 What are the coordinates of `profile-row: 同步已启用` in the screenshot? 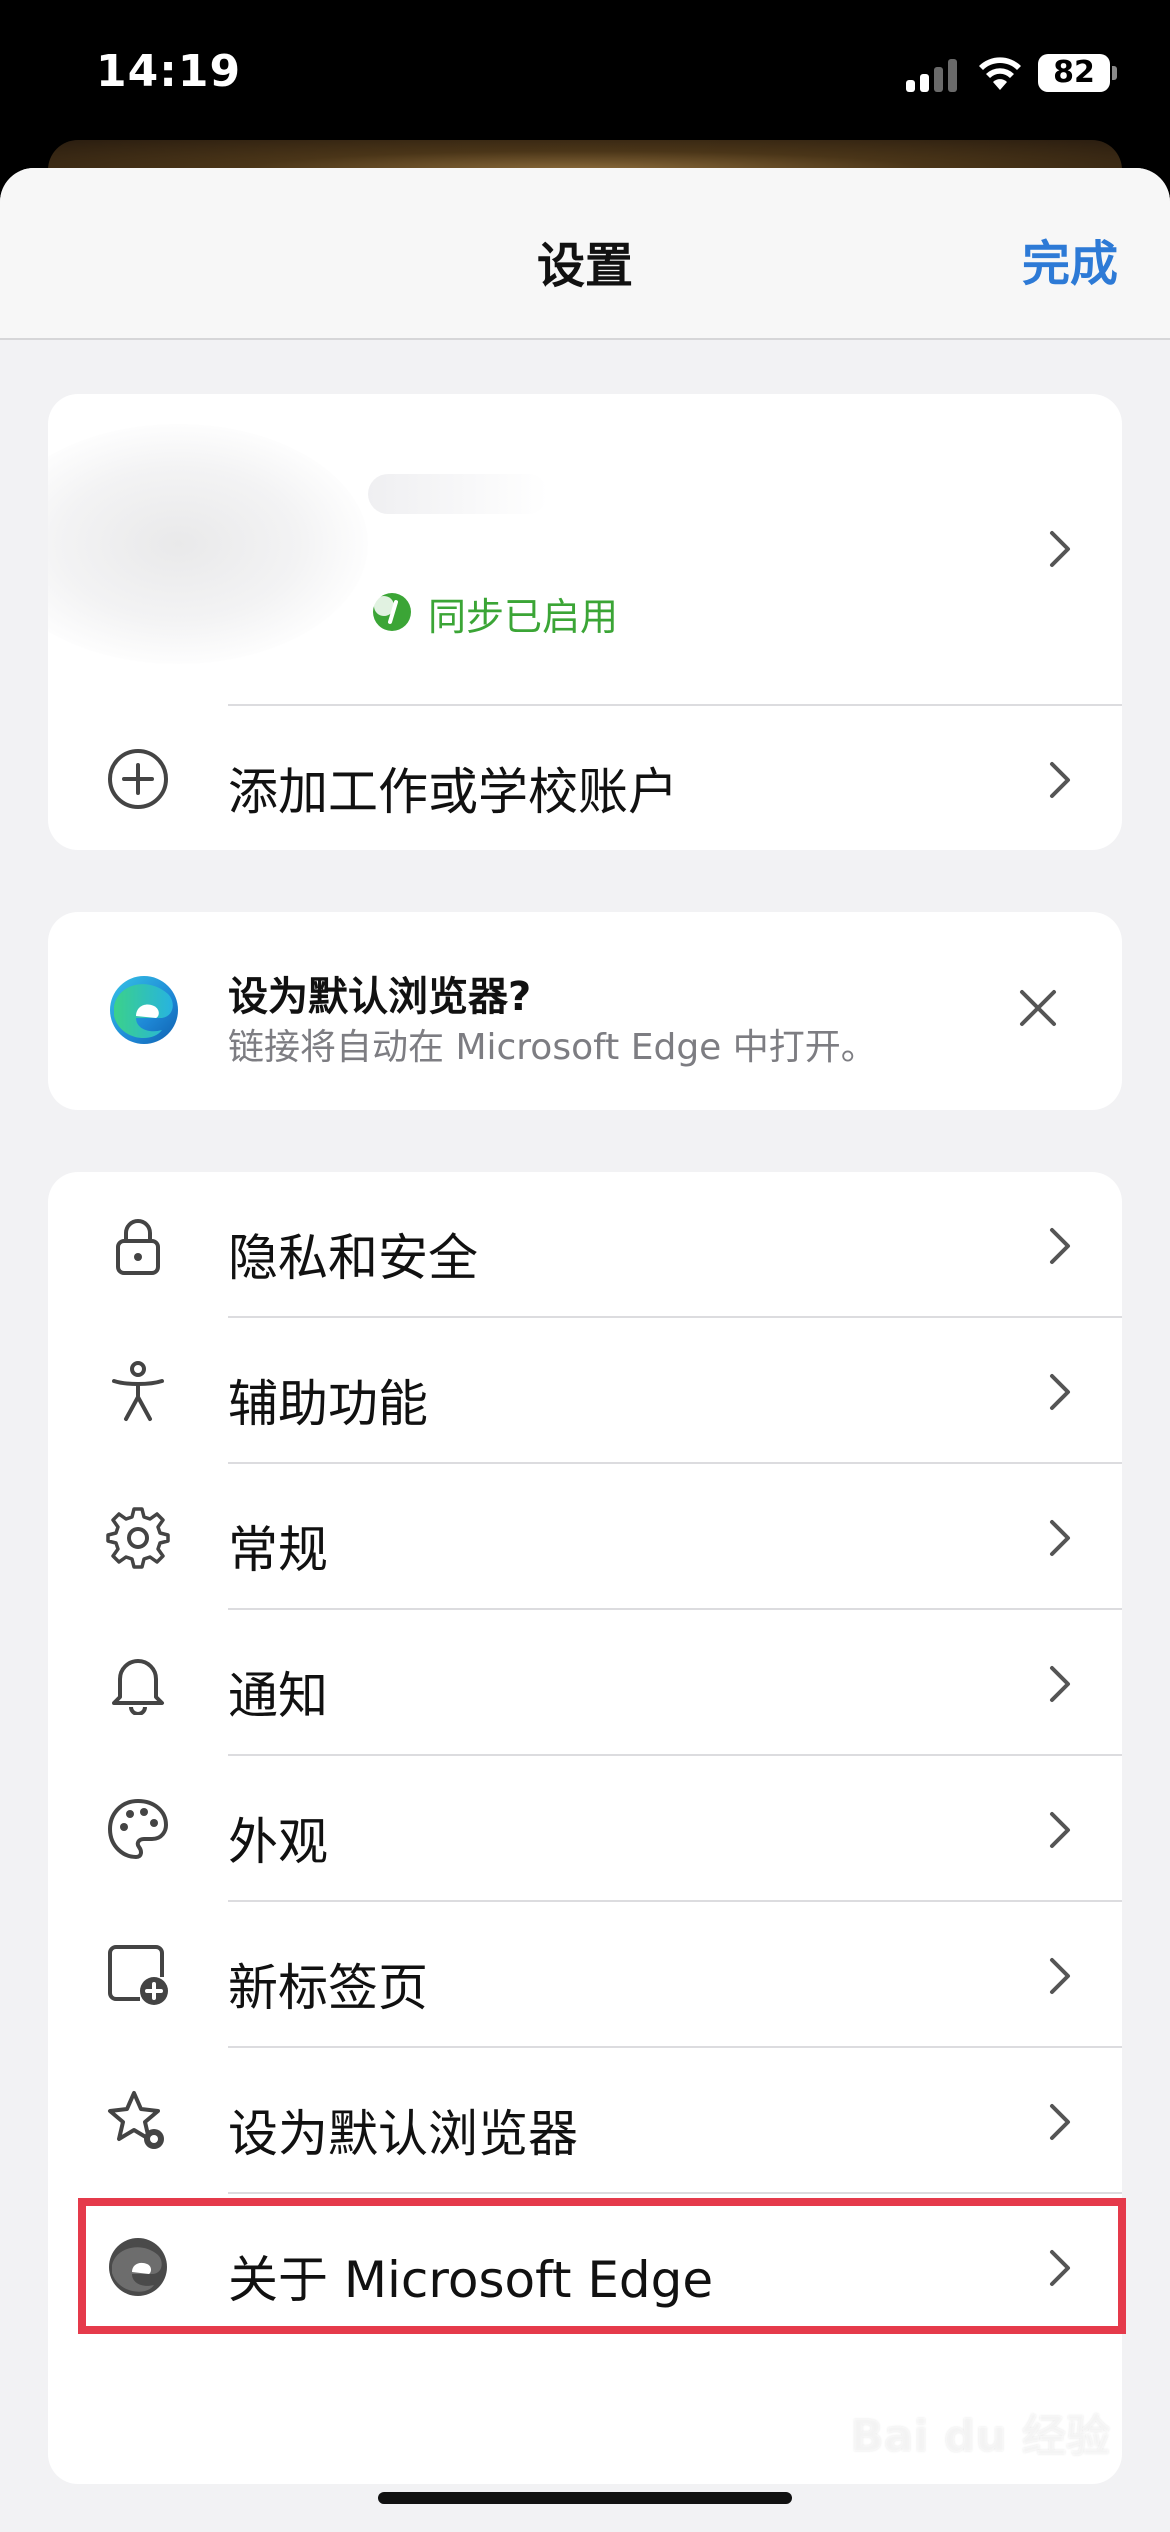 It's located at (585, 549).